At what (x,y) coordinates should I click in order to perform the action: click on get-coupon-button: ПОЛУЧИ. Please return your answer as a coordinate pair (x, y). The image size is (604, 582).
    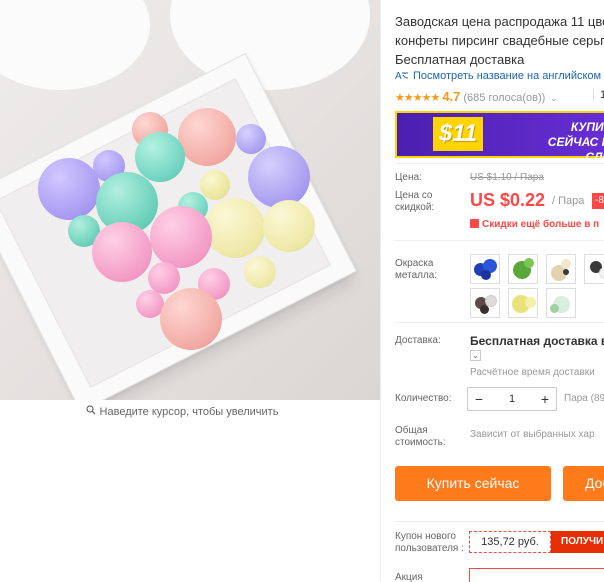
    Looking at the image, I should click on (577, 542).